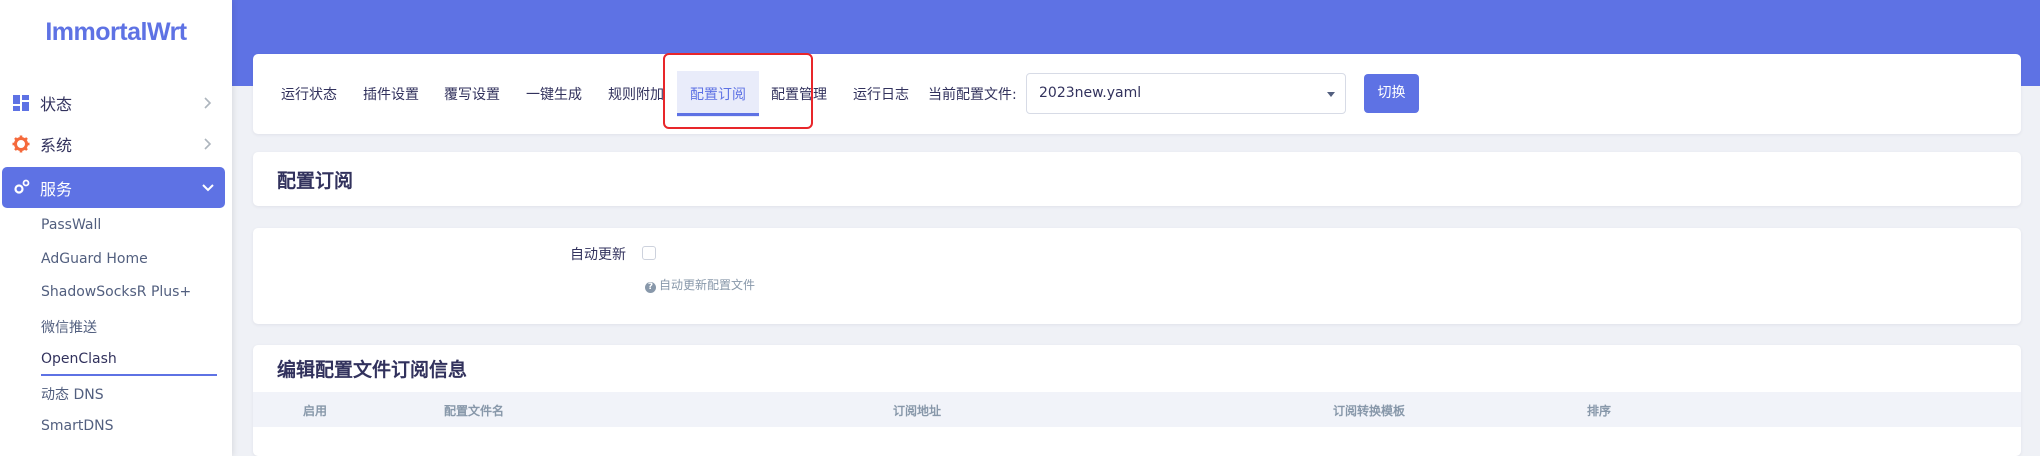  I want to click on highlight-annotation-box, so click(738, 91).